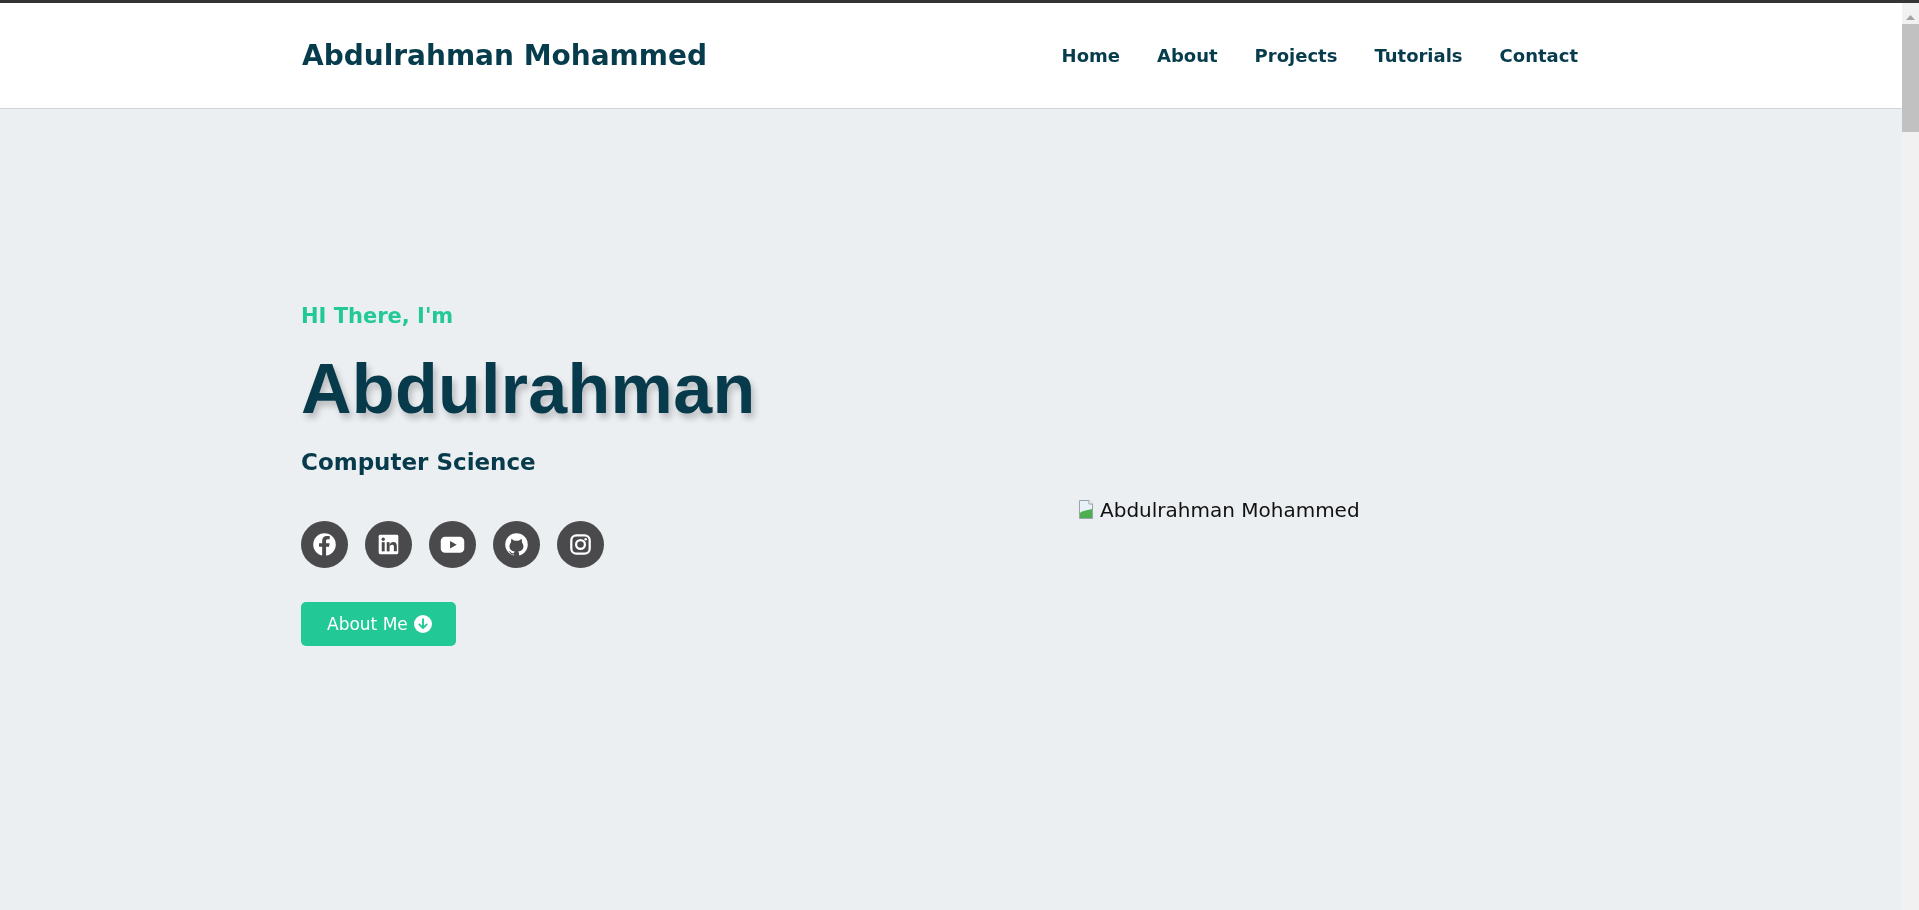 This screenshot has width=1919, height=910. Describe the element at coordinates (1910, 78) in the screenshot. I see `scrollbar-thumb` at that location.